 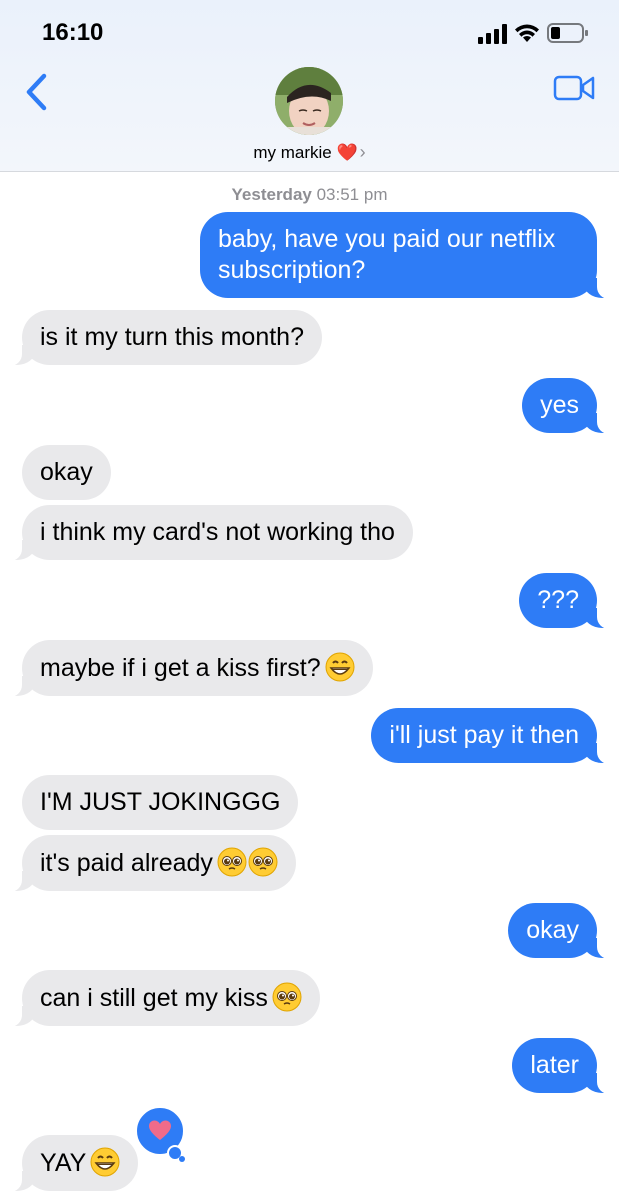 What do you see at coordinates (554, 1065) in the screenshot?
I see `message-text: later` at bounding box center [554, 1065].